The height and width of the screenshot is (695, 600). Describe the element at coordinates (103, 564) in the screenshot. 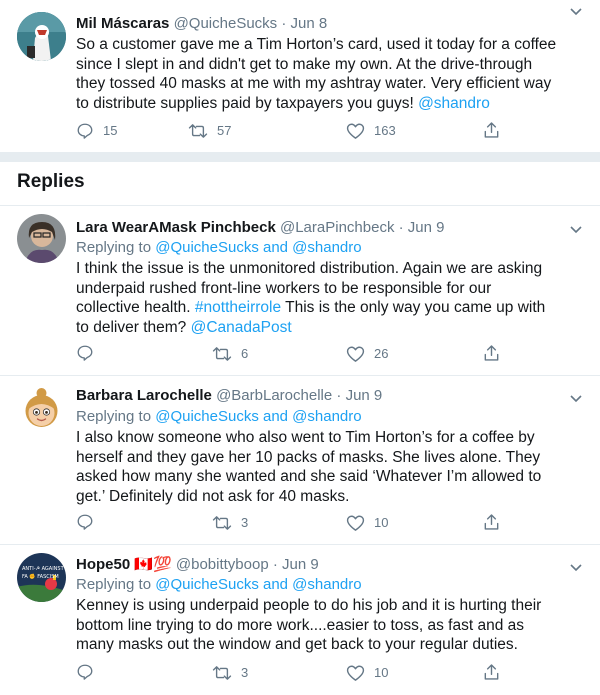

I see `author-name: Hope50` at that location.